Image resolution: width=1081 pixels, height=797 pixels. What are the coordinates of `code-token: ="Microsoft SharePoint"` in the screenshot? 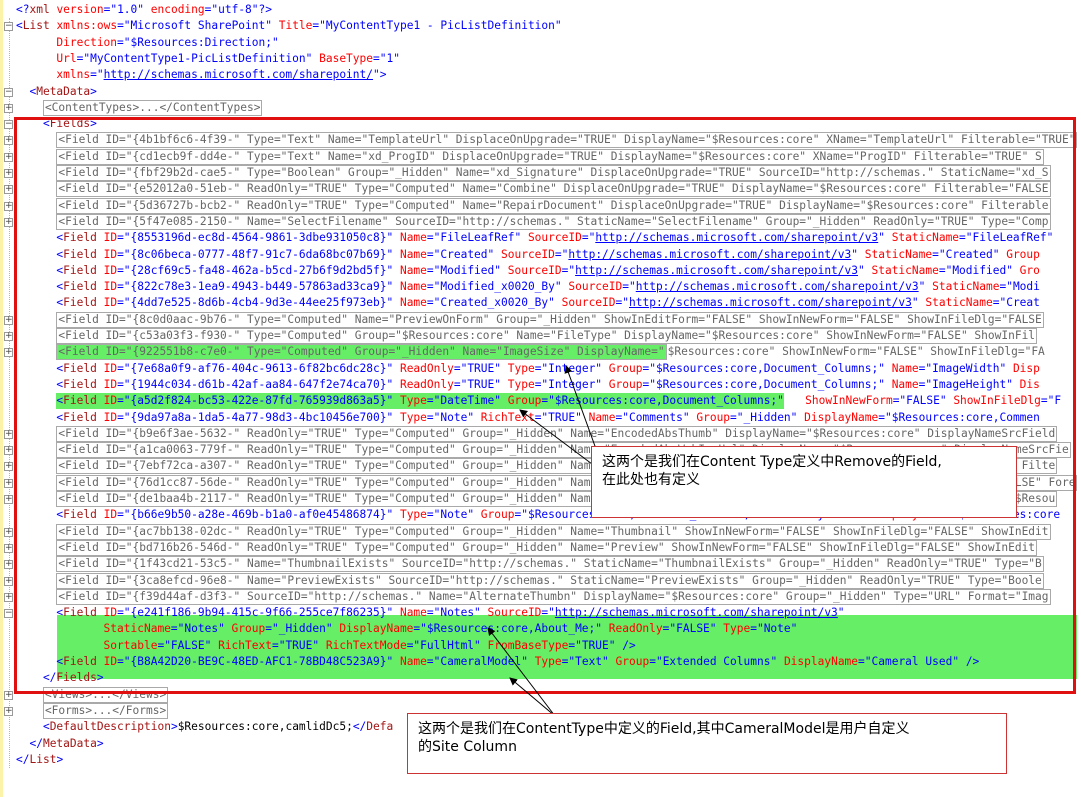 It's located at (194, 26).